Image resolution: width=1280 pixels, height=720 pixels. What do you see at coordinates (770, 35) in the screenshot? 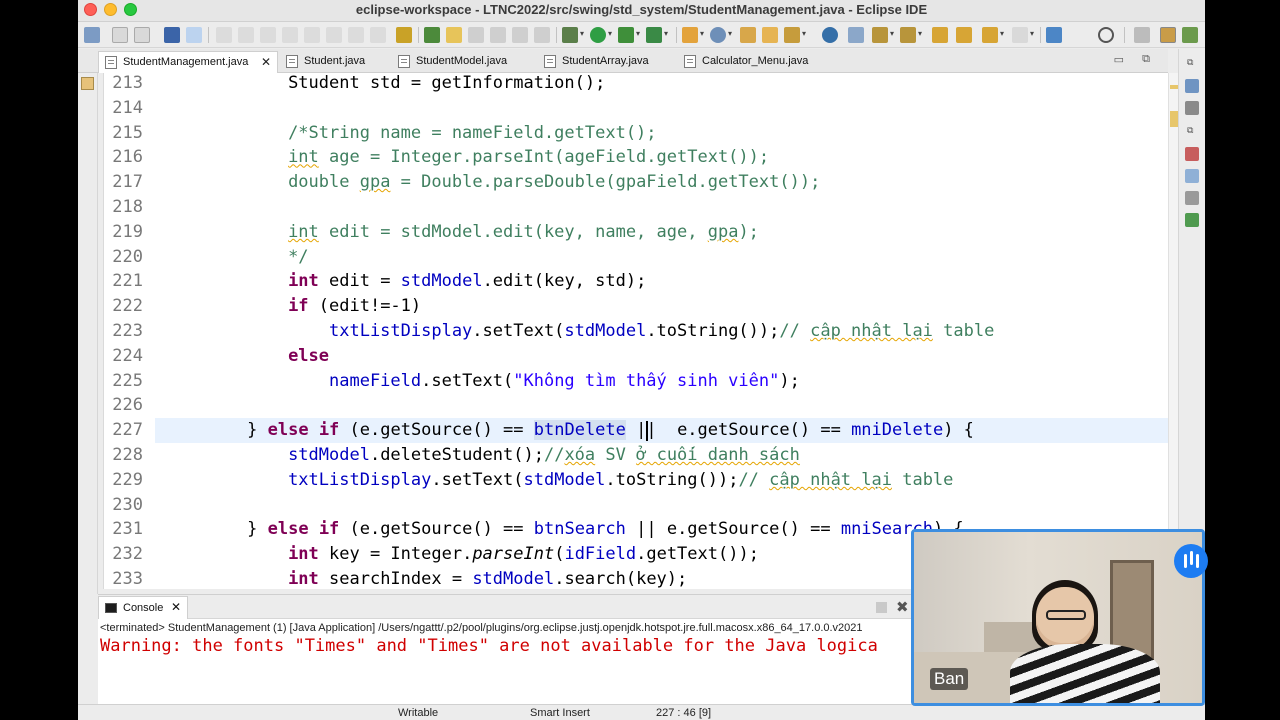
I see `open-folder-icon` at bounding box center [770, 35].